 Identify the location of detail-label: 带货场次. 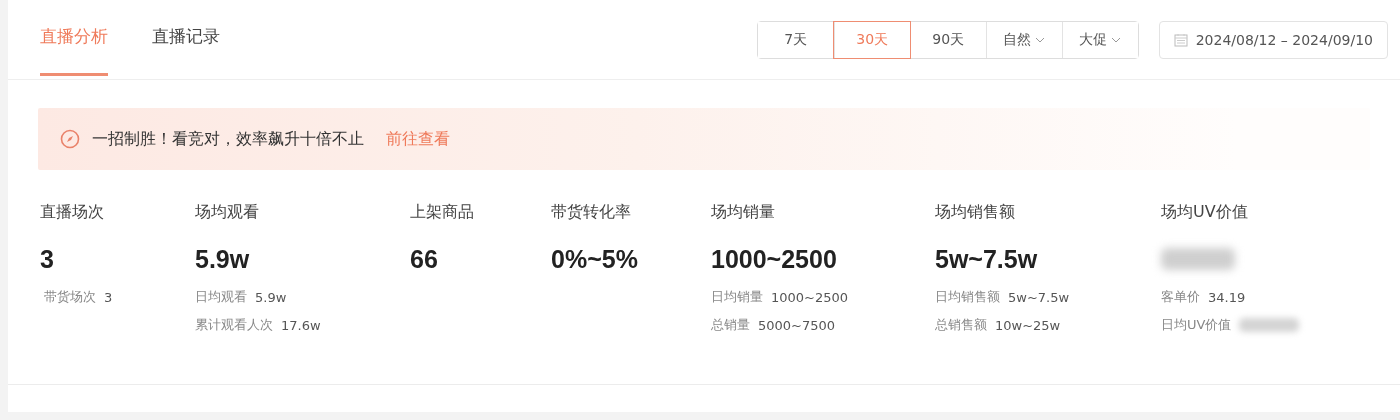
(70, 297).